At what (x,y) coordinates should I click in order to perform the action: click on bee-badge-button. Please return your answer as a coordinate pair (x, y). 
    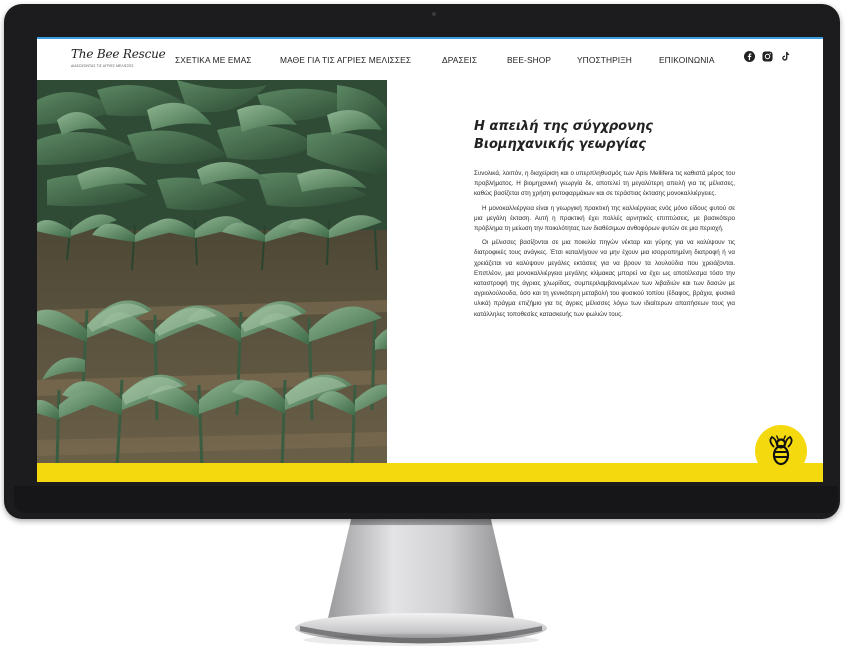
    Looking at the image, I should click on (781, 451).